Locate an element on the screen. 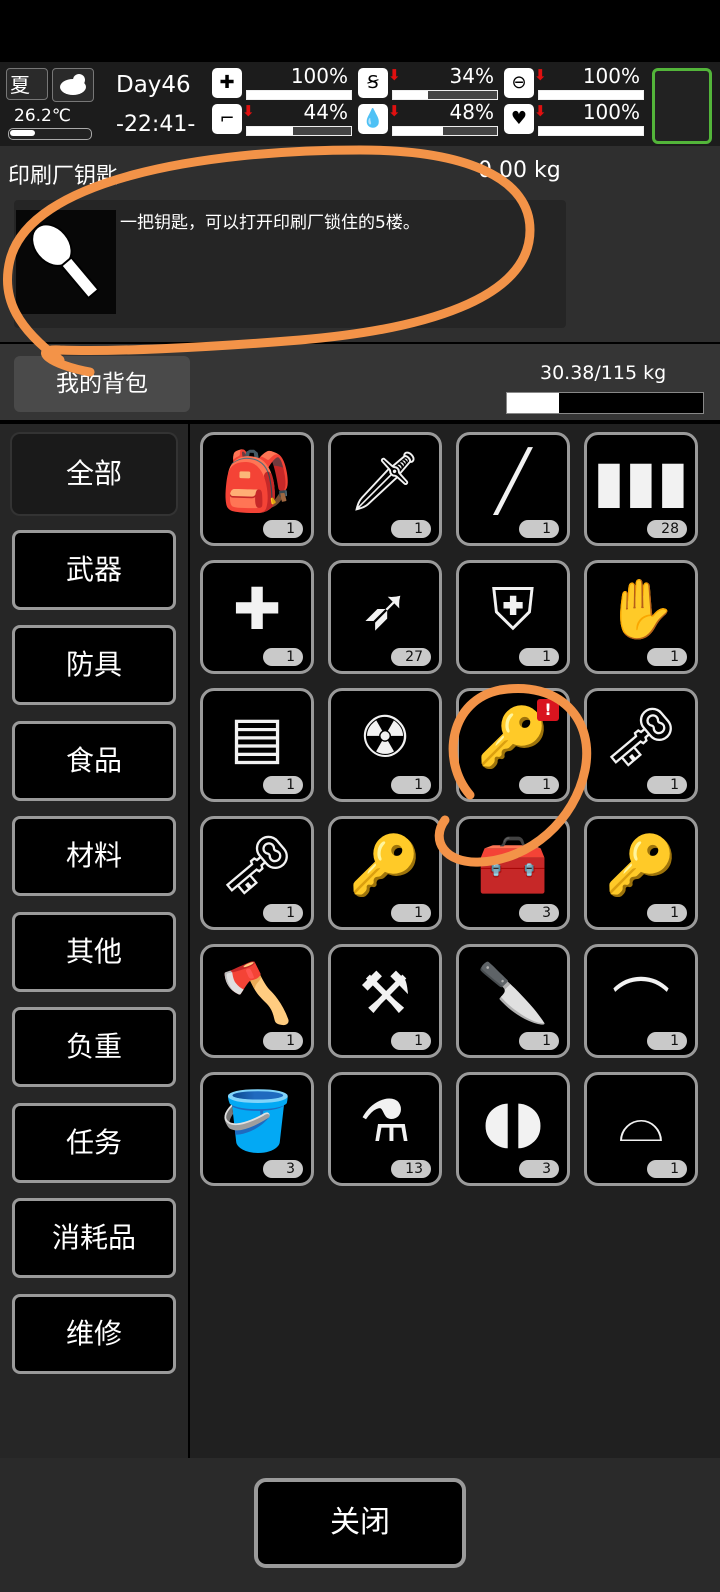 The image size is (720, 1592). inventory-slot: ▤ 1 is located at coordinates (257, 745).